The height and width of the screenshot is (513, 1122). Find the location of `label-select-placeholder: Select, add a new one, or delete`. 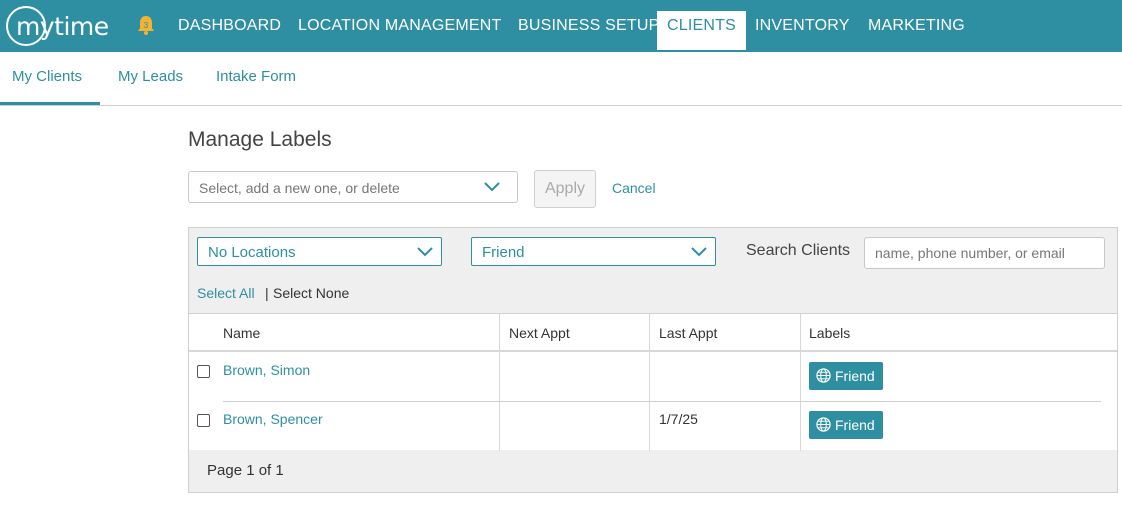

label-select-placeholder: Select, add a new one, or delete is located at coordinates (299, 188).